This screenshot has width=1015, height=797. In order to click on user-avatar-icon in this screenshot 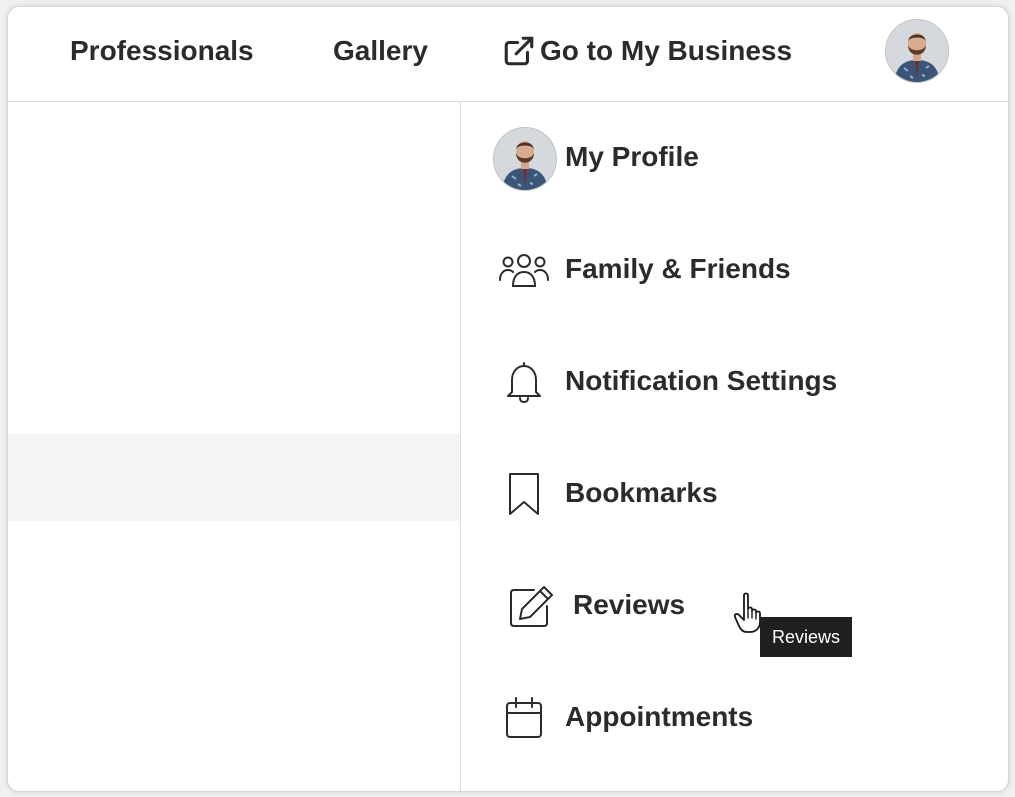, I will do `click(917, 51)`.